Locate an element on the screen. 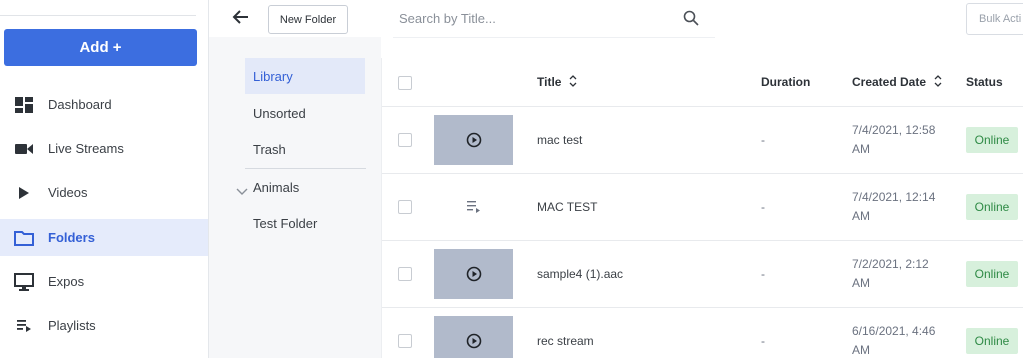  sidebar-item-label: Dashboard is located at coordinates (80, 104).